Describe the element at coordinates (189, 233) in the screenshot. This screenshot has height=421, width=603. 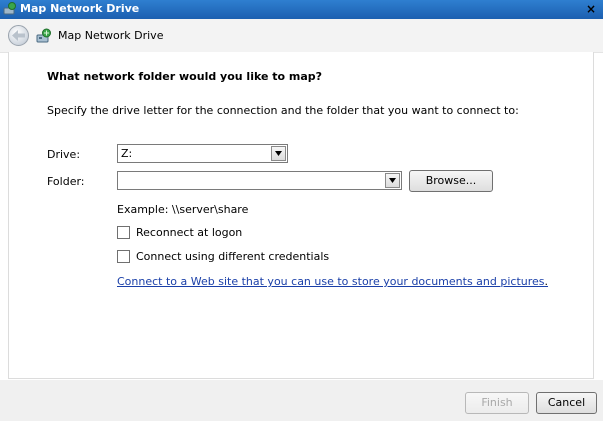
I see `reconnect-label: Reconnect at logon` at that location.